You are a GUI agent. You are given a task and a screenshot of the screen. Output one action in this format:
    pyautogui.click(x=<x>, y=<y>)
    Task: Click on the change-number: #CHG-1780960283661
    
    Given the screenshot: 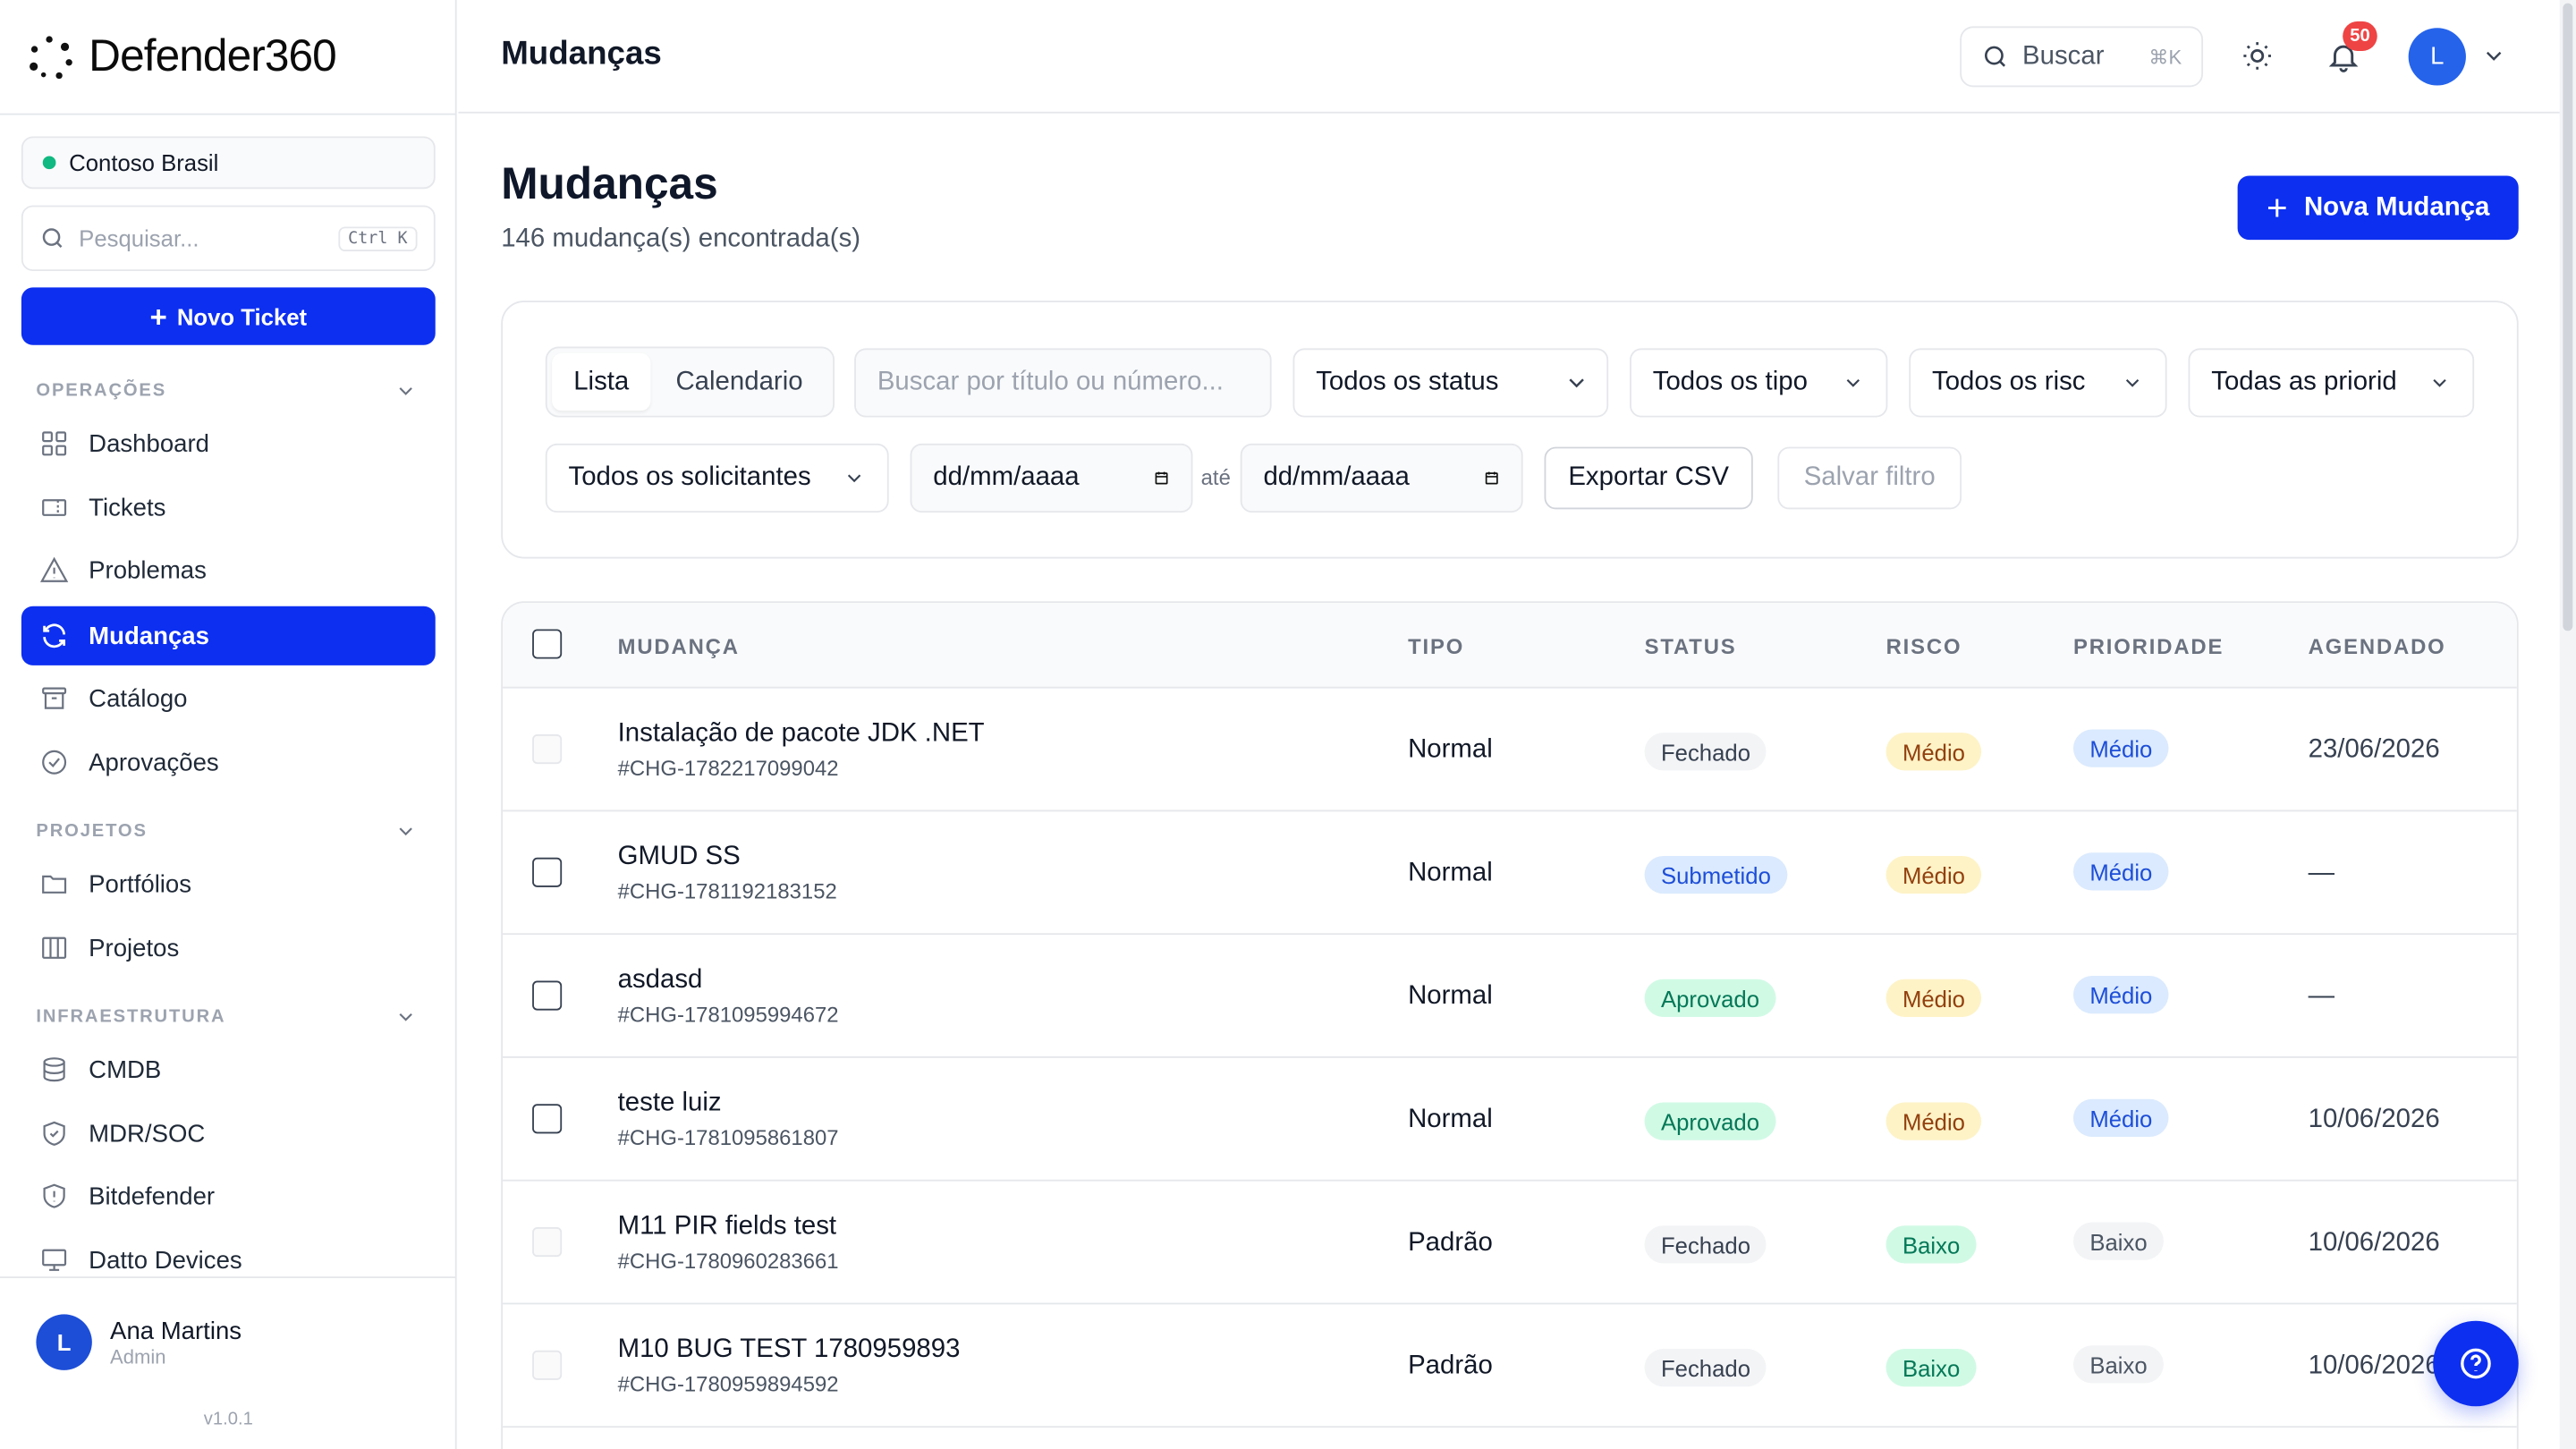 What is the action you would take?
    pyautogui.click(x=728, y=1261)
    